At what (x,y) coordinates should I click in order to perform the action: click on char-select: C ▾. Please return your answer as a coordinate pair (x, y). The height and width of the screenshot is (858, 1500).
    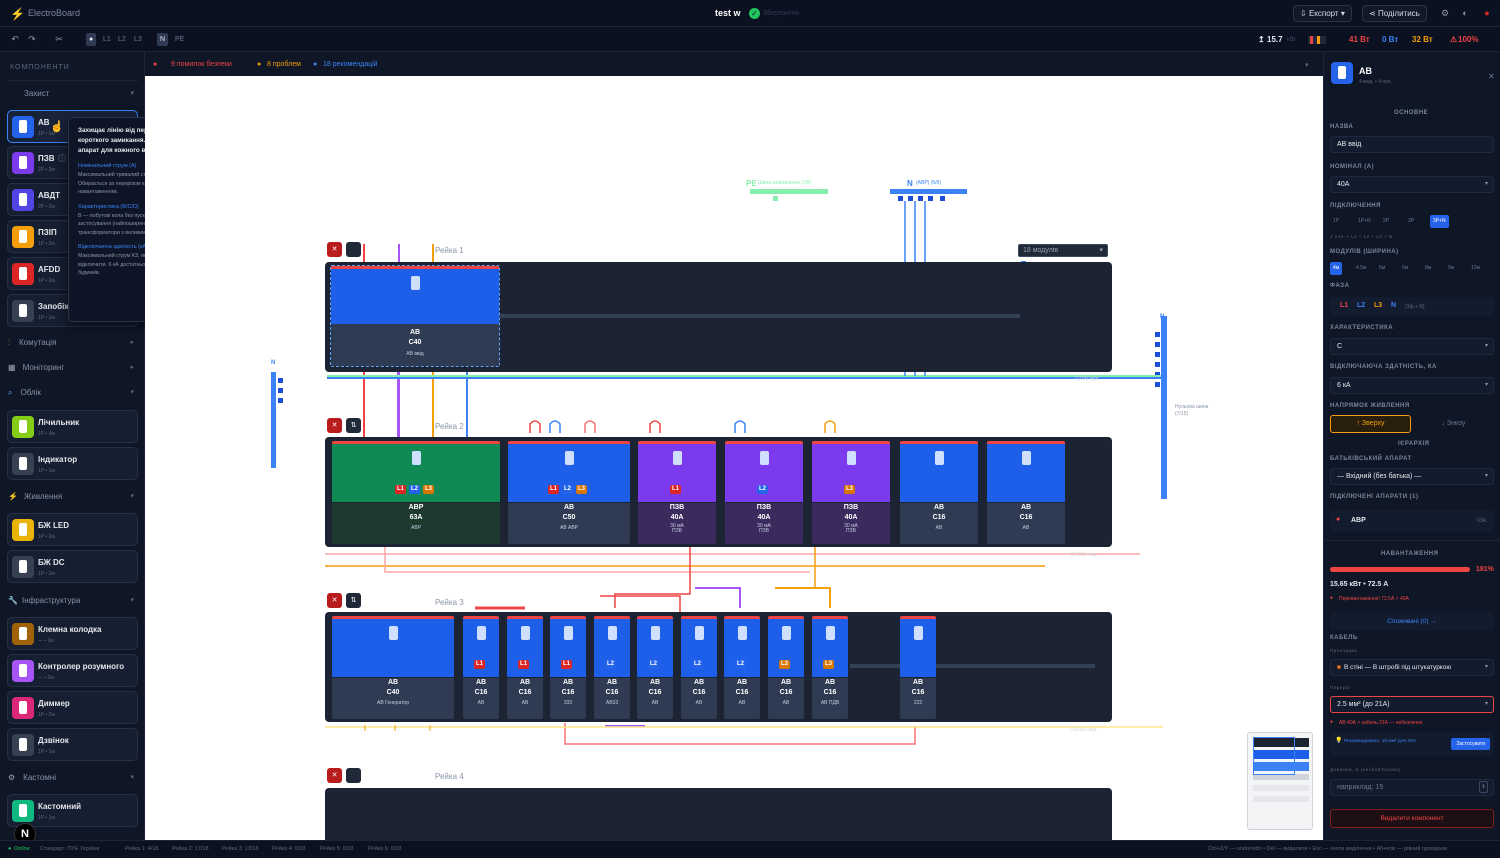
    Looking at the image, I should click on (1412, 346).